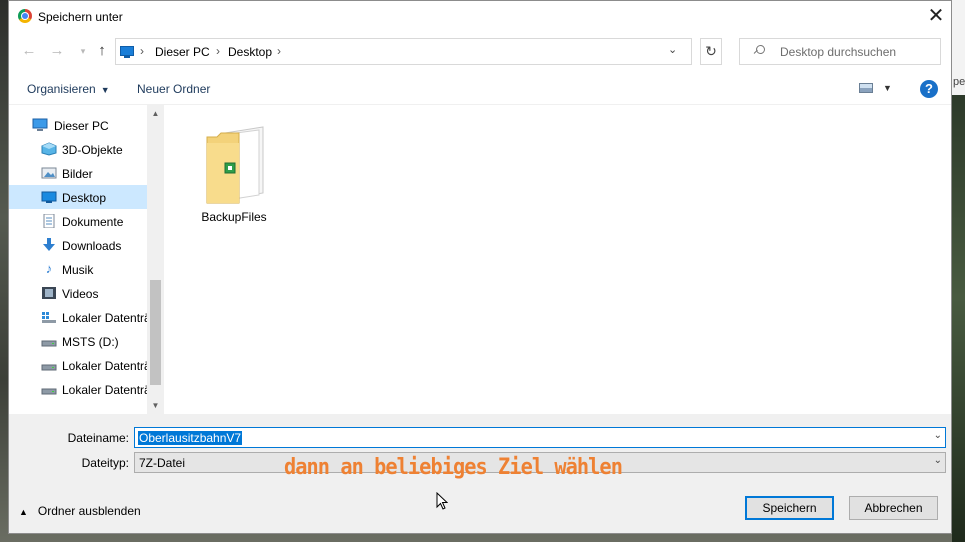 This screenshot has width=965, height=542. I want to click on background-edge-text: pel, so click(959, 82).